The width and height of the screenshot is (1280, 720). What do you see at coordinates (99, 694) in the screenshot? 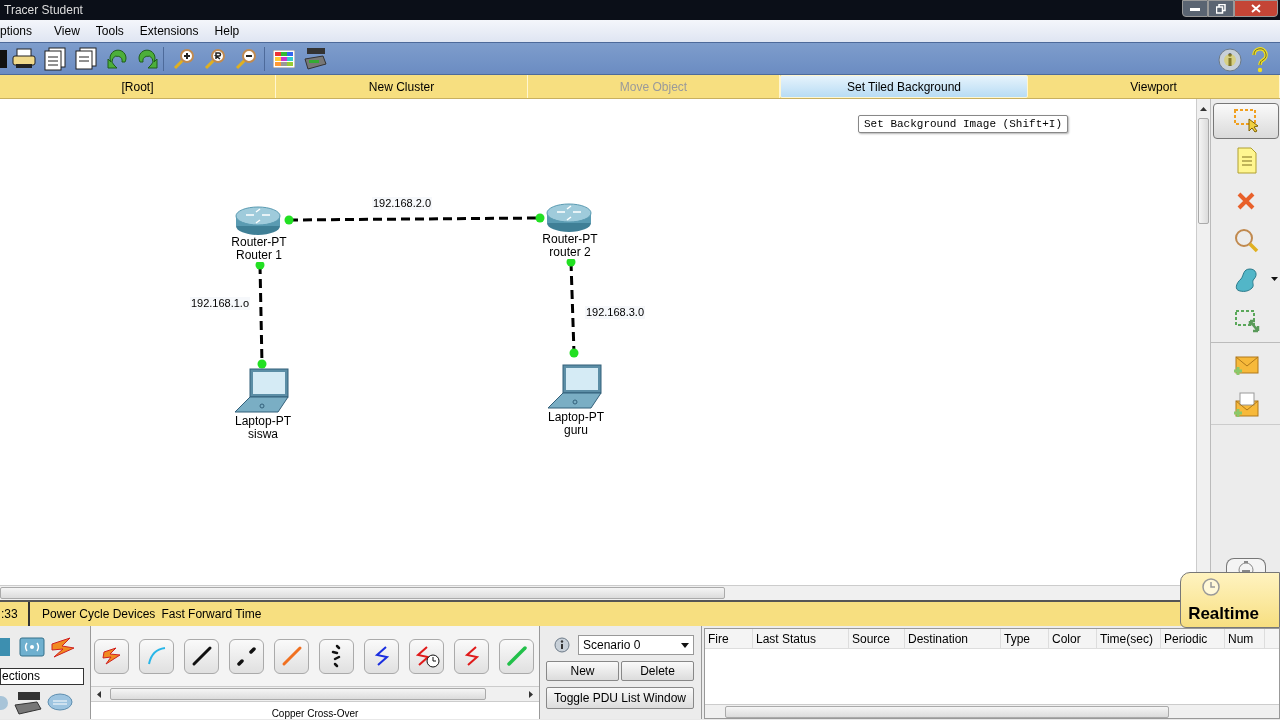
I see `scroll-left-icon` at bounding box center [99, 694].